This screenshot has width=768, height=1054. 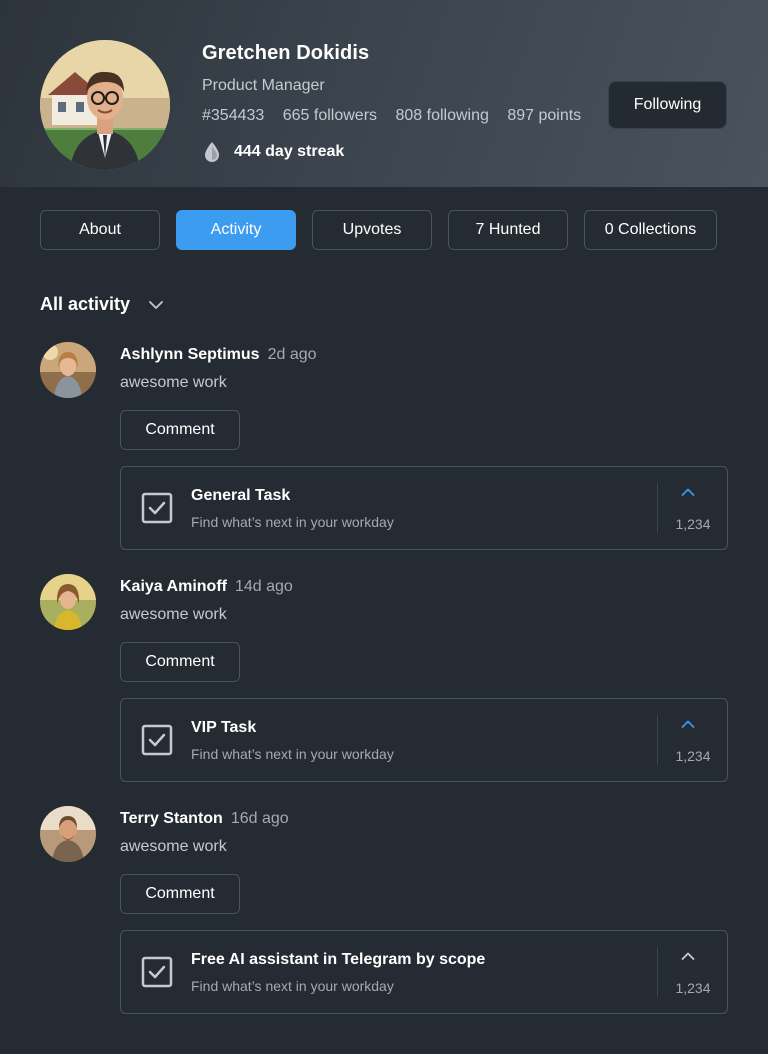 I want to click on activity-time: 2d ago, so click(x=292, y=354).